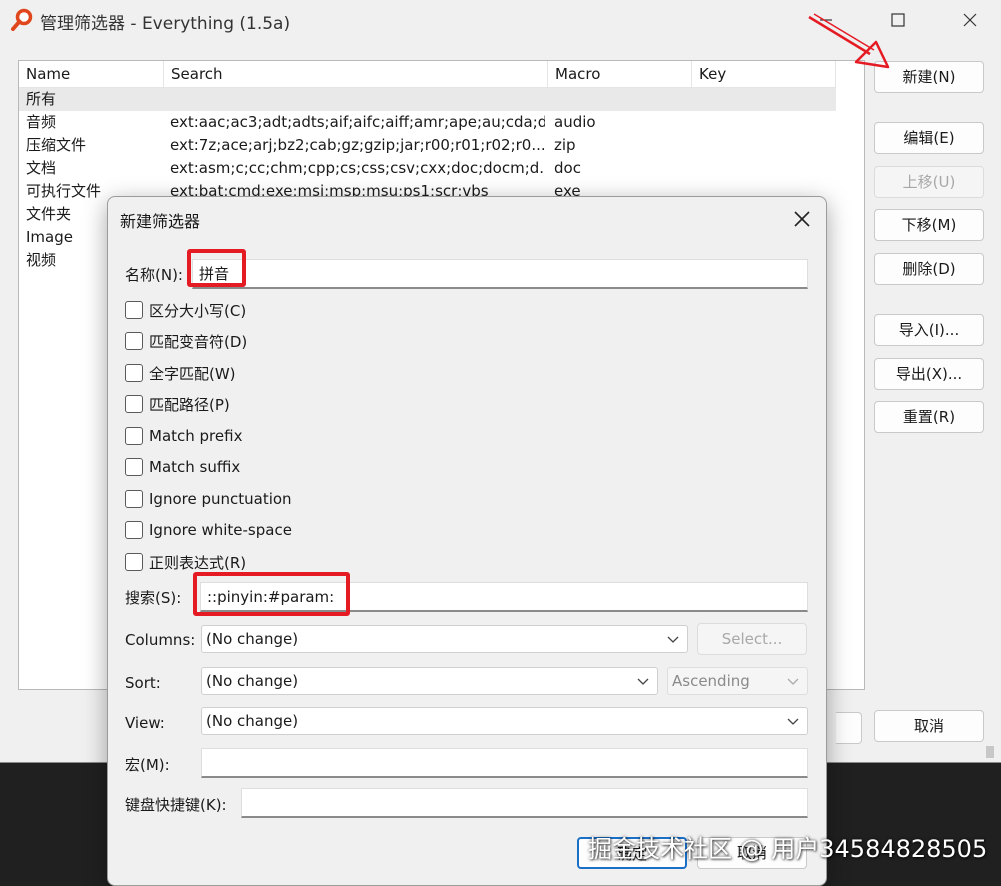 The height and width of the screenshot is (886, 1001). Describe the element at coordinates (929, 225) in the screenshot. I see `move-down-button: 下移(M)` at that location.